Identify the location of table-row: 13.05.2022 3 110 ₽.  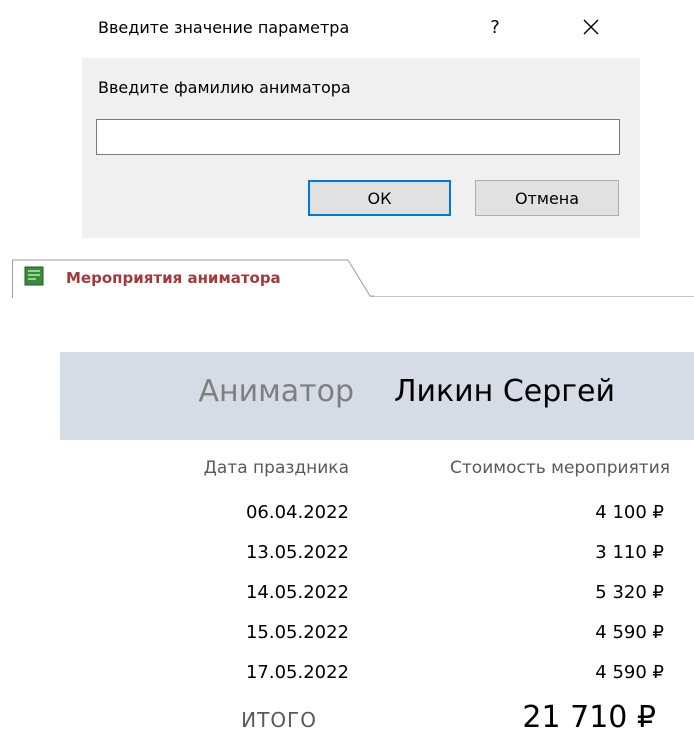
(347, 558).